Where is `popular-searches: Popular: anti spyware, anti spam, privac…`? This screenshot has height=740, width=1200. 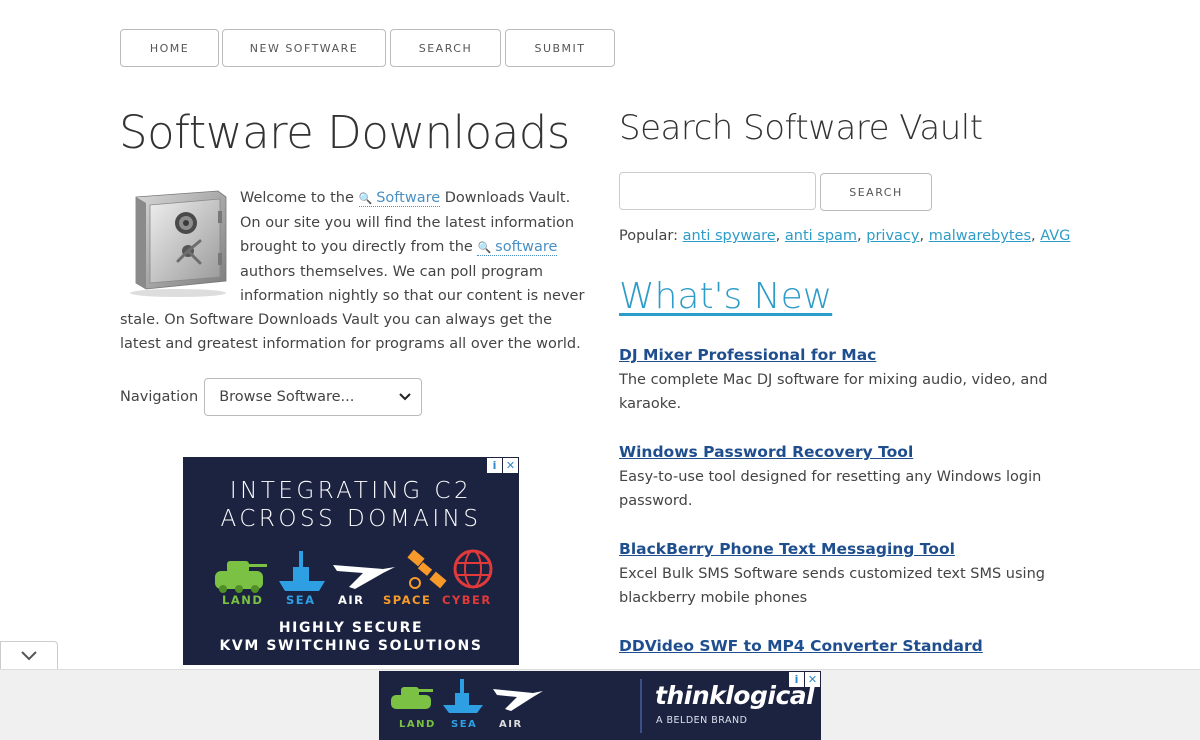
popular-searches: Popular: anti spyware, anti spam, privac… is located at coordinates (845, 236).